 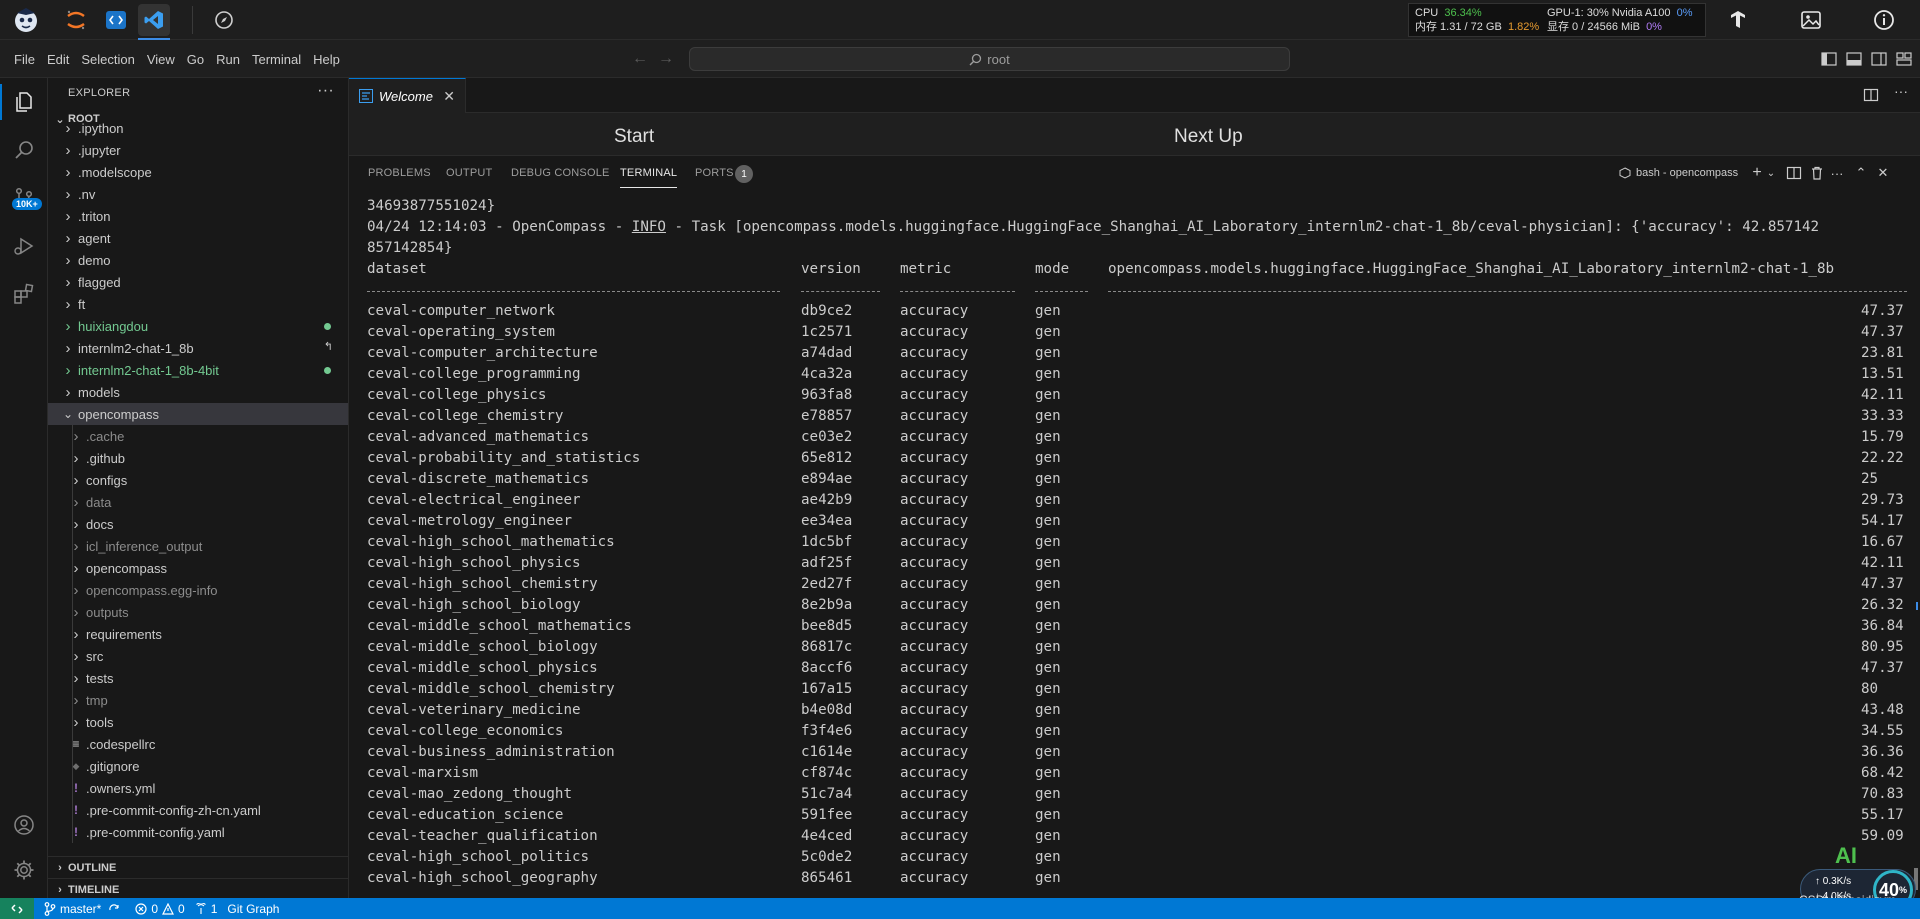 What do you see at coordinates (206, 909) in the screenshot?
I see `ports-status-button: 1` at bounding box center [206, 909].